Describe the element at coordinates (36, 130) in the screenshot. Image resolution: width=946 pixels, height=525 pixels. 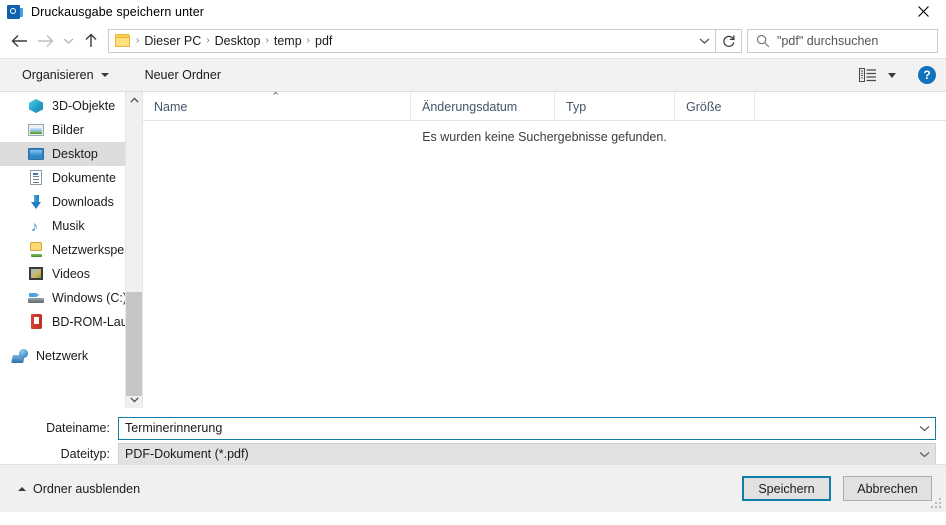
I see `picture-icon` at that location.